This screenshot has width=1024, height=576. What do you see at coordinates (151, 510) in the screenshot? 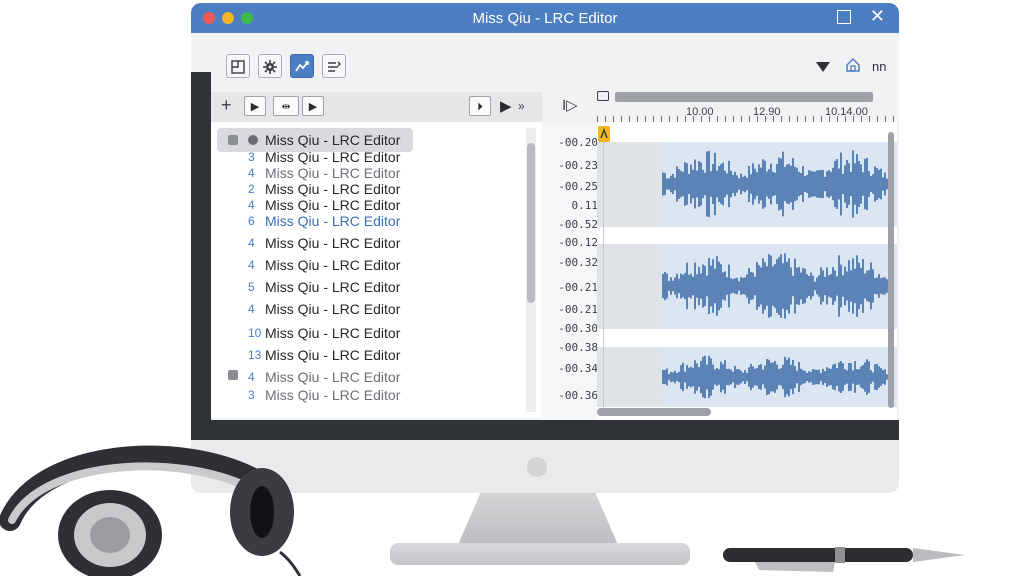
I see `headphones-icon` at bounding box center [151, 510].